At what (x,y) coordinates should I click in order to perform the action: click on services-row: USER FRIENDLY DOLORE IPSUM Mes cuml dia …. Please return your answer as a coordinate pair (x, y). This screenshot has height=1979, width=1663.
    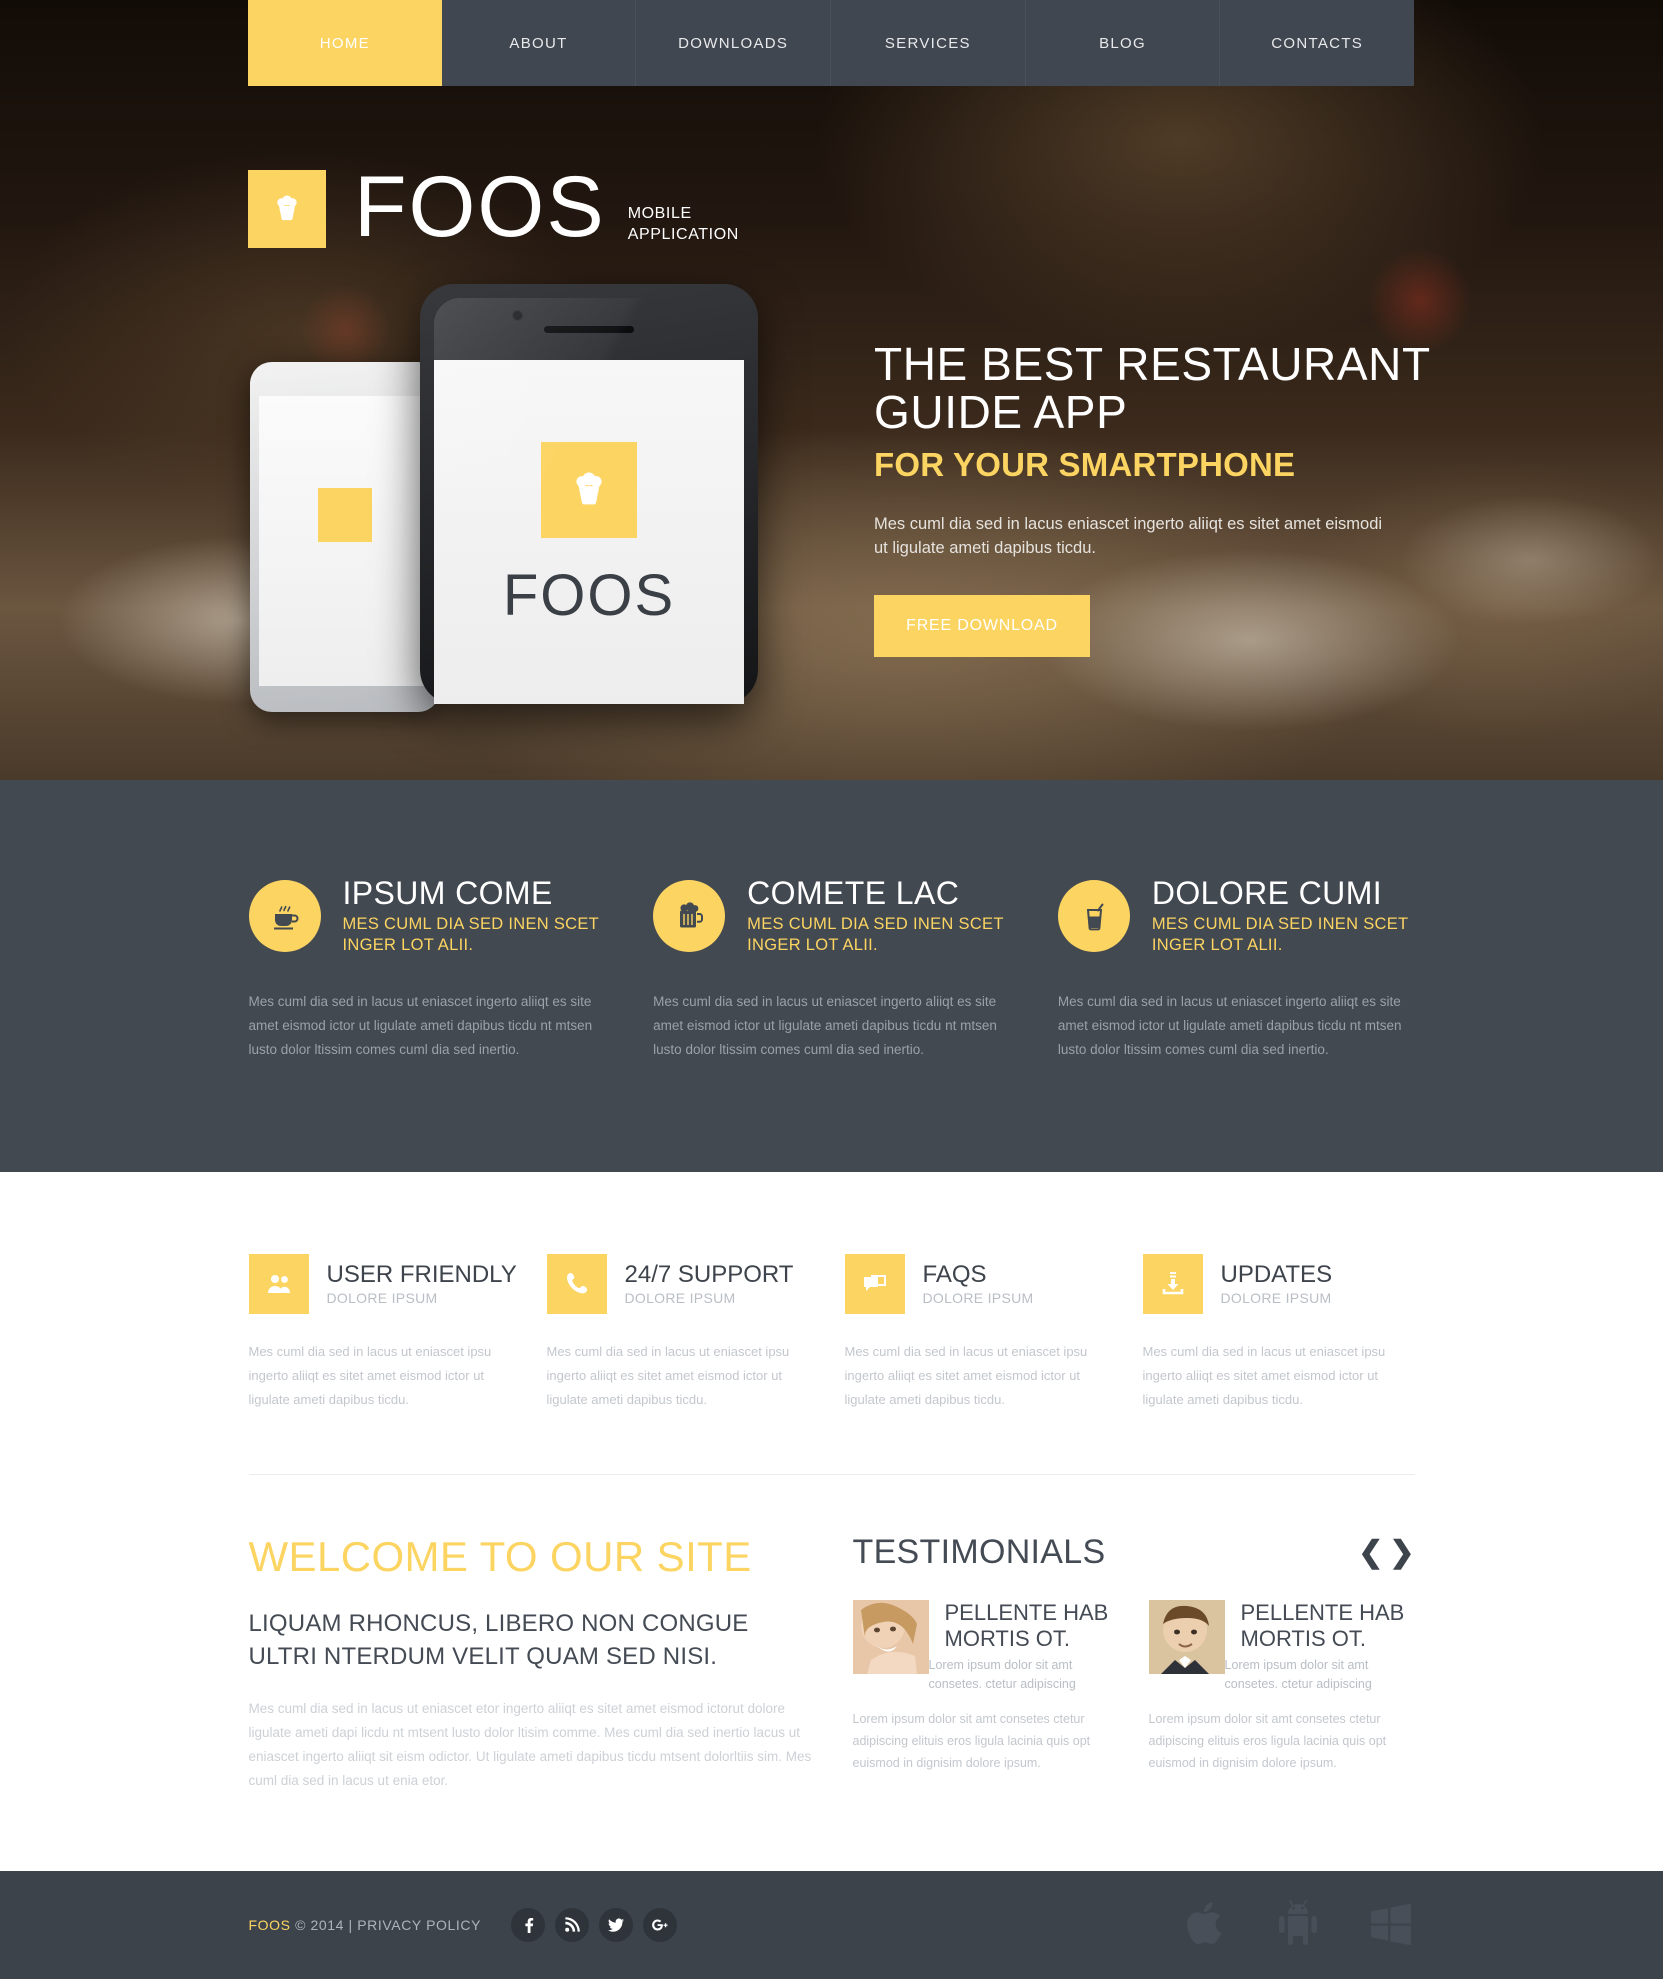
    Looking at the image, I should click on (831, 1333).